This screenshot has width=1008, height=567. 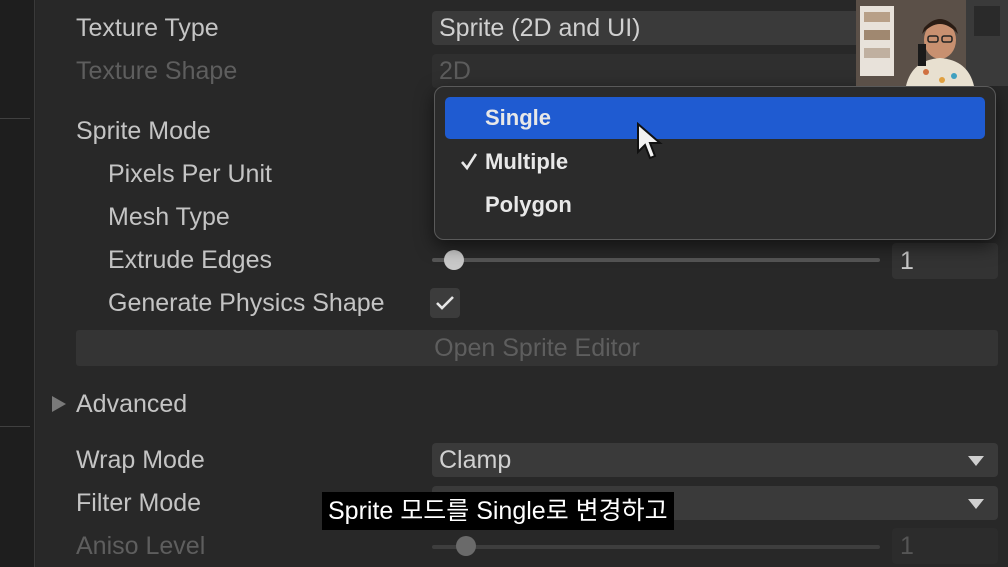 I want to click on extrude-edges-label: Extrude Edges, so click(x=190, y=260).